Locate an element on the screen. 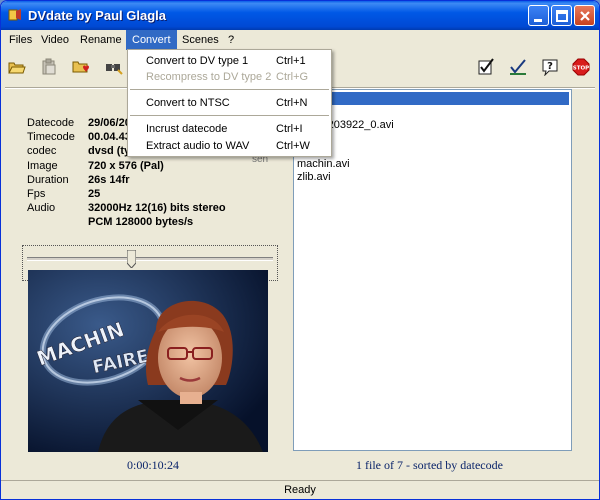  menu-item-shortcut: Ctrl+W is located at coordinates (293, 146).